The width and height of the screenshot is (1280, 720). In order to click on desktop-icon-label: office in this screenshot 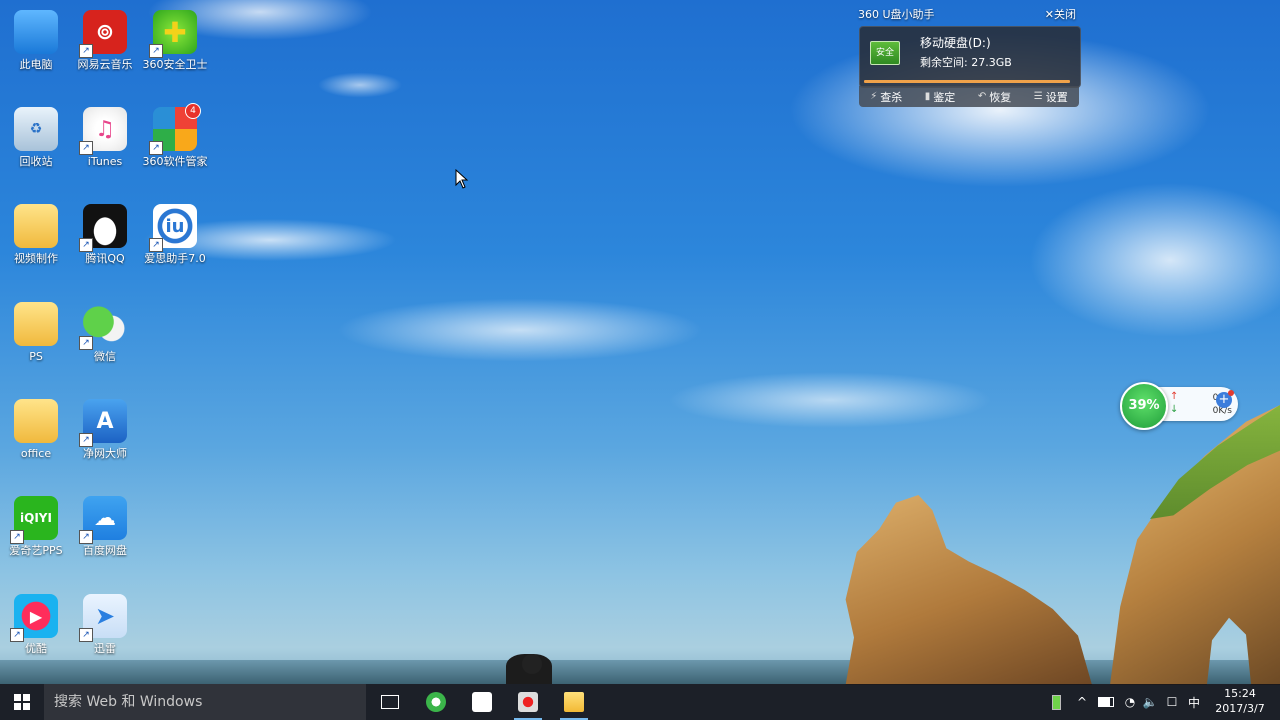, I will do `click(36, 453)`.